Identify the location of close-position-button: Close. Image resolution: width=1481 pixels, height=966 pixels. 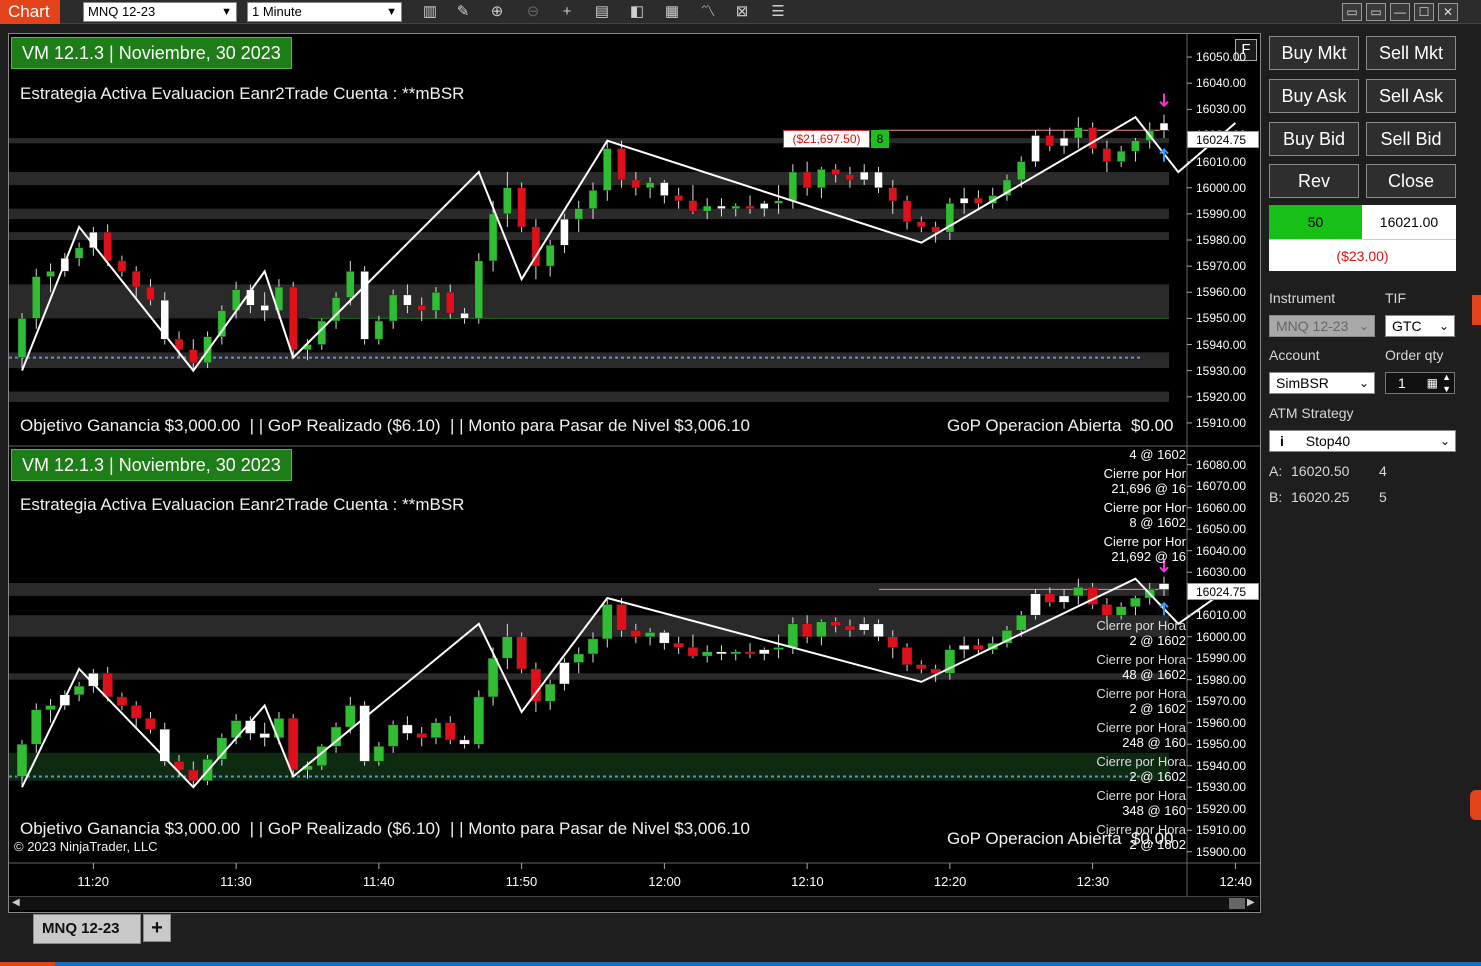
(1411, 181).